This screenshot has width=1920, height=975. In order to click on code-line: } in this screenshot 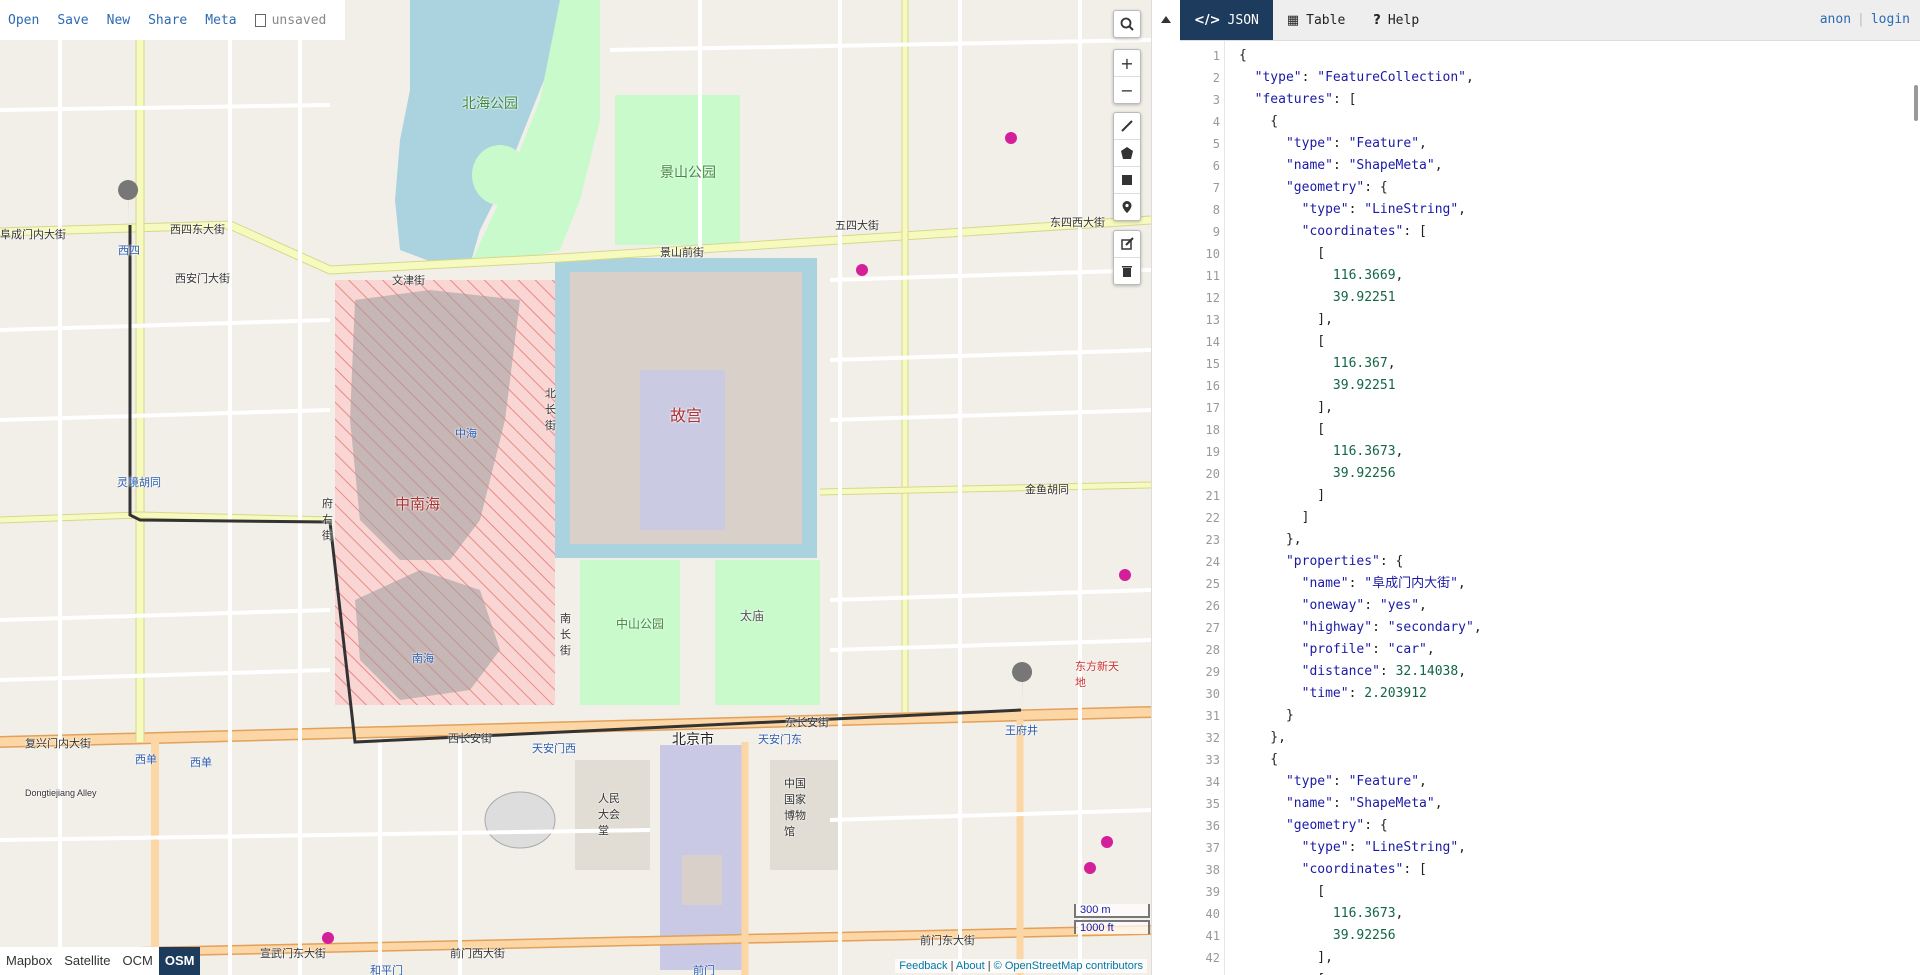, I will do `click(1360, 716)`.